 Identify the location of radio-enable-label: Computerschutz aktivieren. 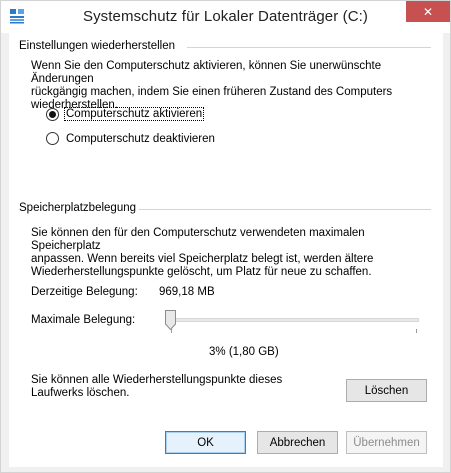
(134, 114).